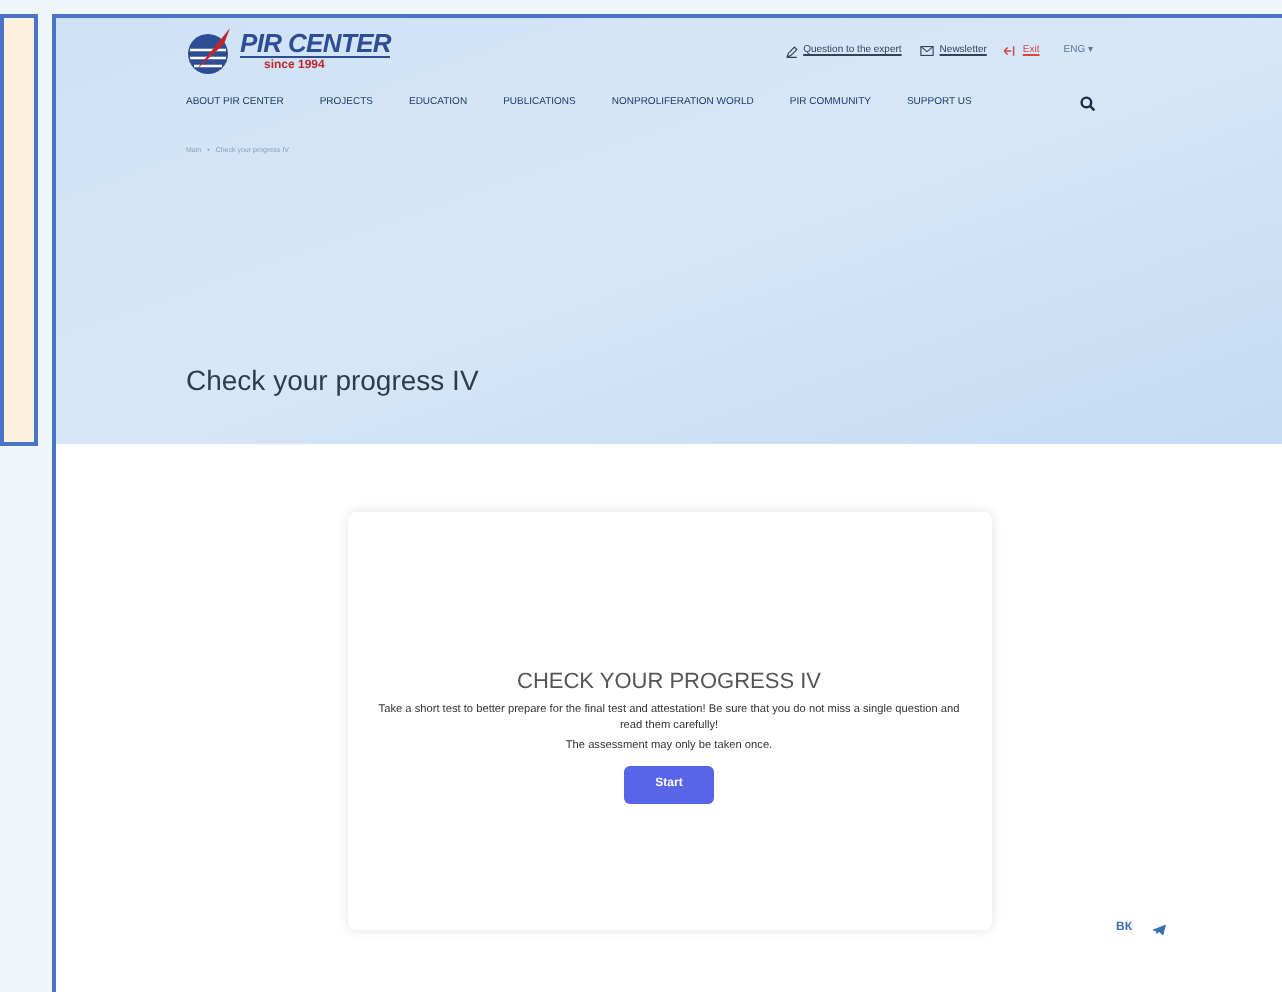 This screenshot has height=992, width=1282. Describe the element at coordinates (1088, 104) in the screenshot. I see `search-icon` at that location.